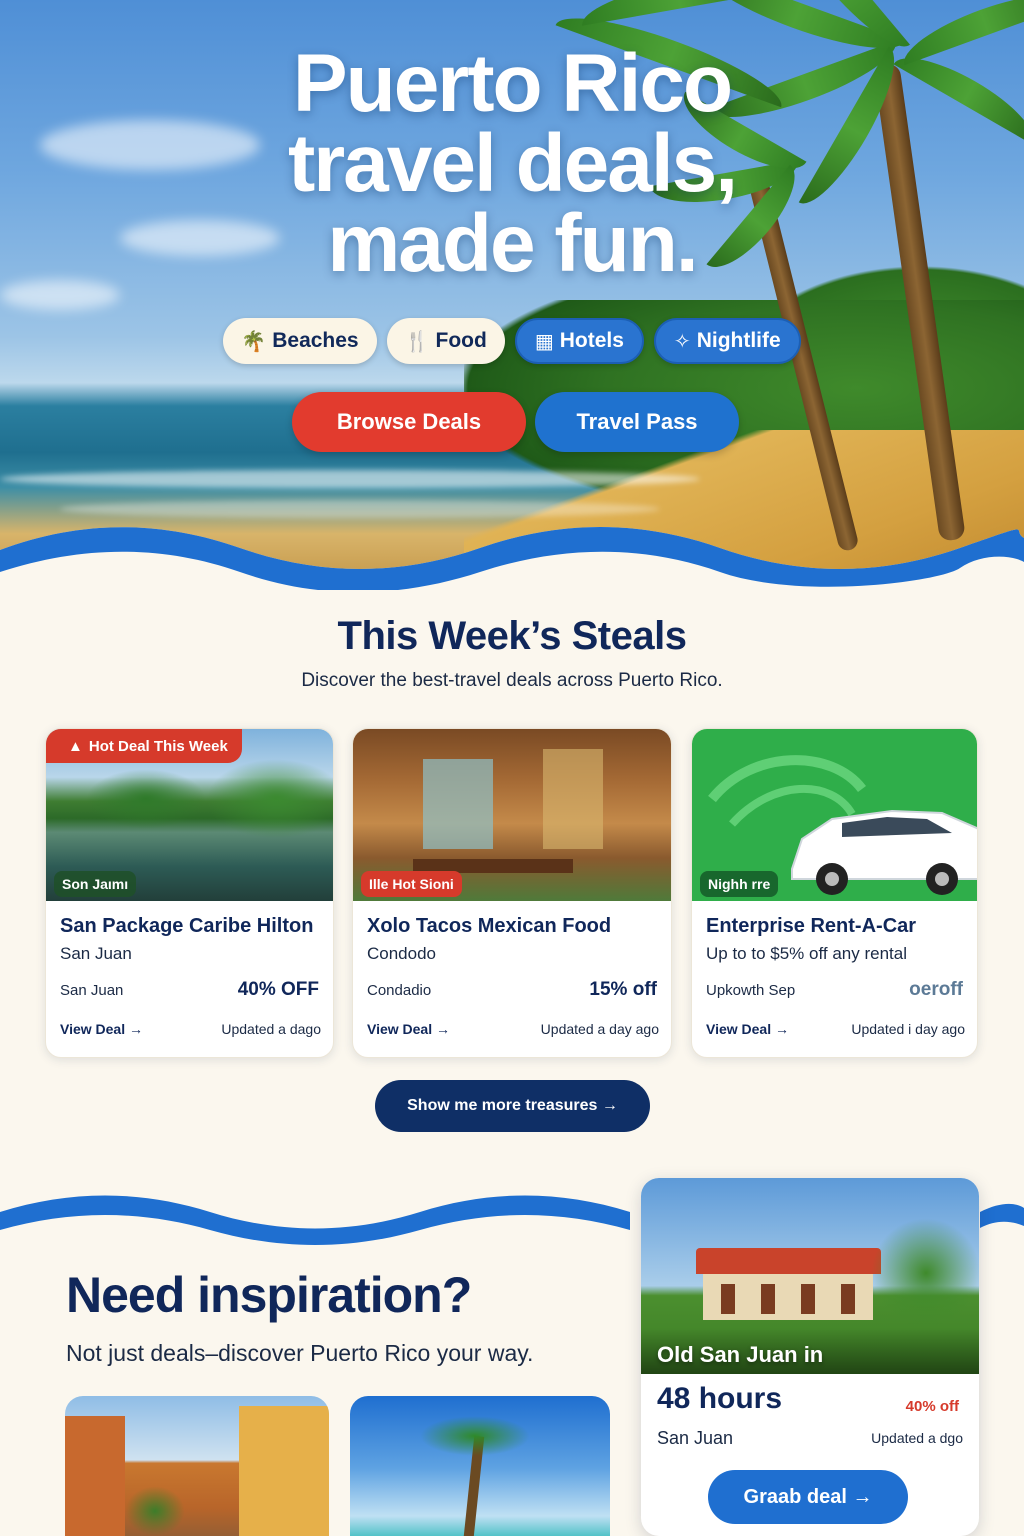 This screenshot has width=1024, height=1536. Describe the element at coordinates (95, 884) in the screenshot. I see `image-tag: Son Jaımı` at that location.